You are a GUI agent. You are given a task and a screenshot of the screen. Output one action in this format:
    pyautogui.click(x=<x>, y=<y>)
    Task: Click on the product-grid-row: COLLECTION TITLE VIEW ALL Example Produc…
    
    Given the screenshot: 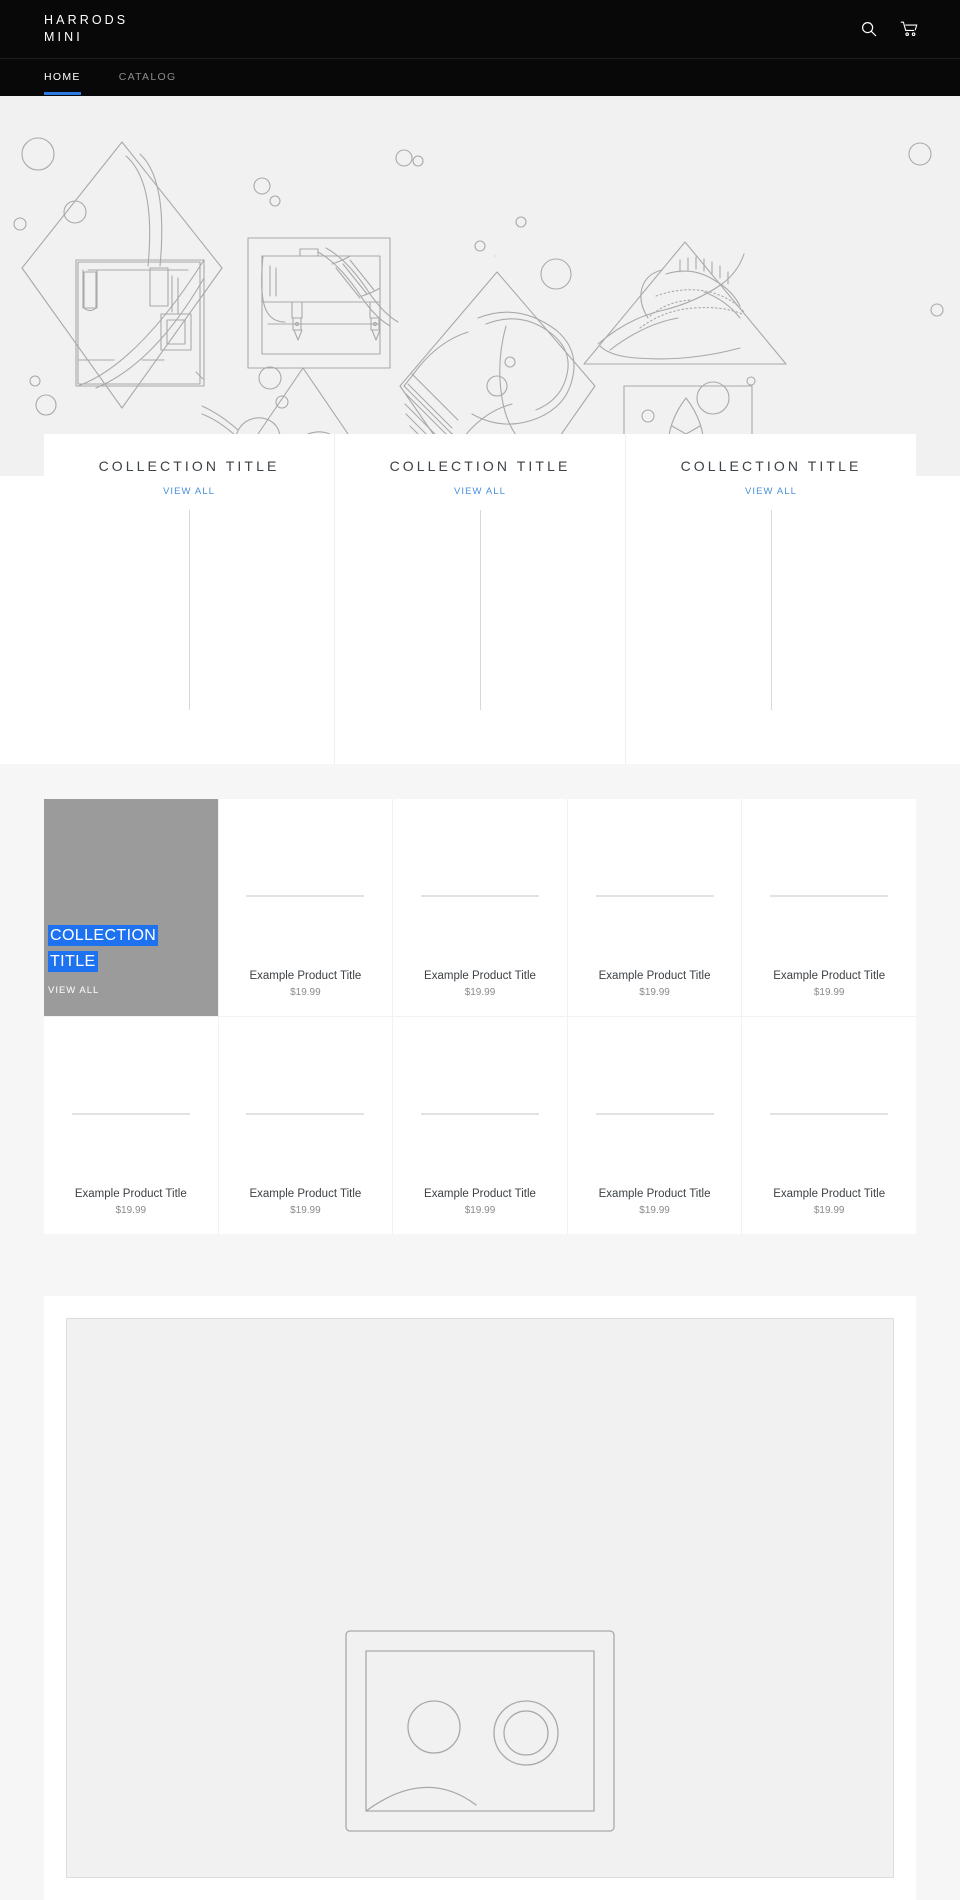 What is the action you would take?
    pyautogui.click(x=480, y=907)
    